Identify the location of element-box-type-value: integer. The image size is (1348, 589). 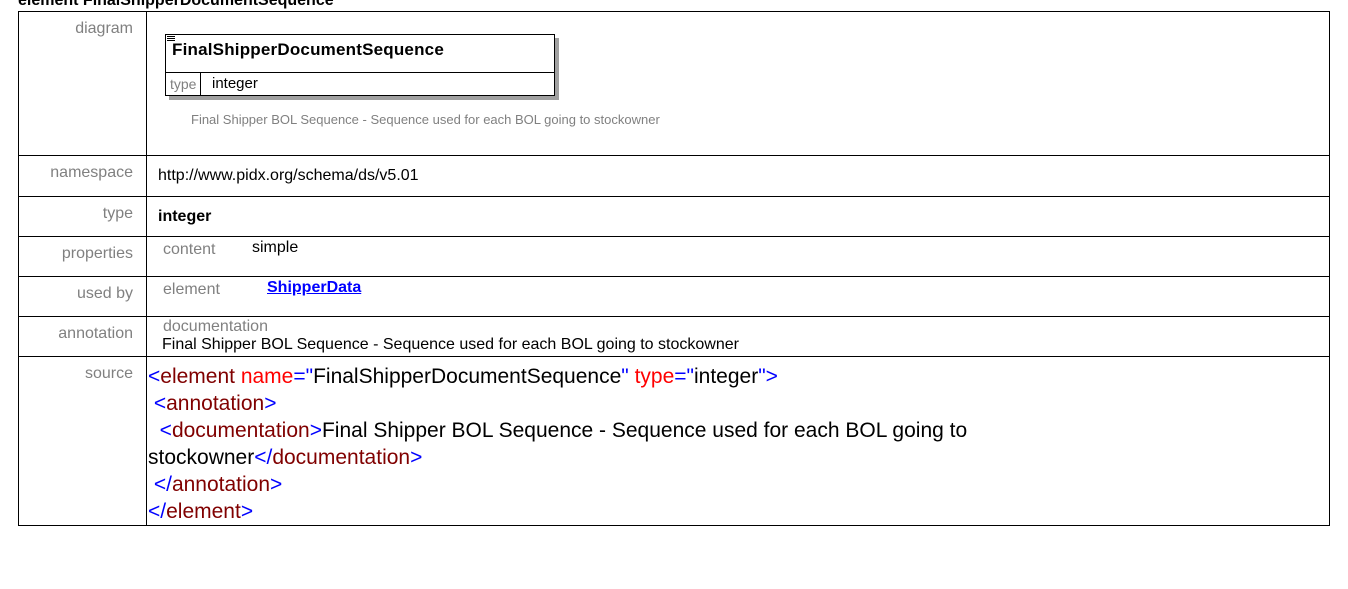
(235, 83).